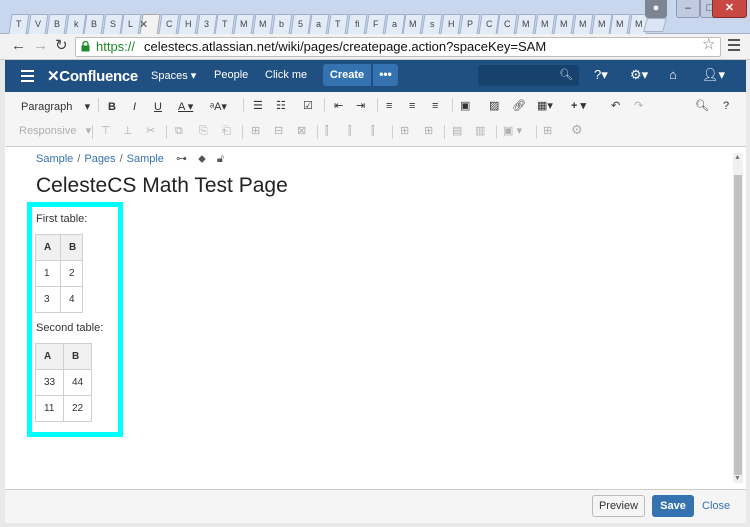 The height and width of the screenshot is (527, 750). Describe the element at coordinates (255, 131) in the screenshot. I see `table-heading-row-icon: ⊞` at that location.